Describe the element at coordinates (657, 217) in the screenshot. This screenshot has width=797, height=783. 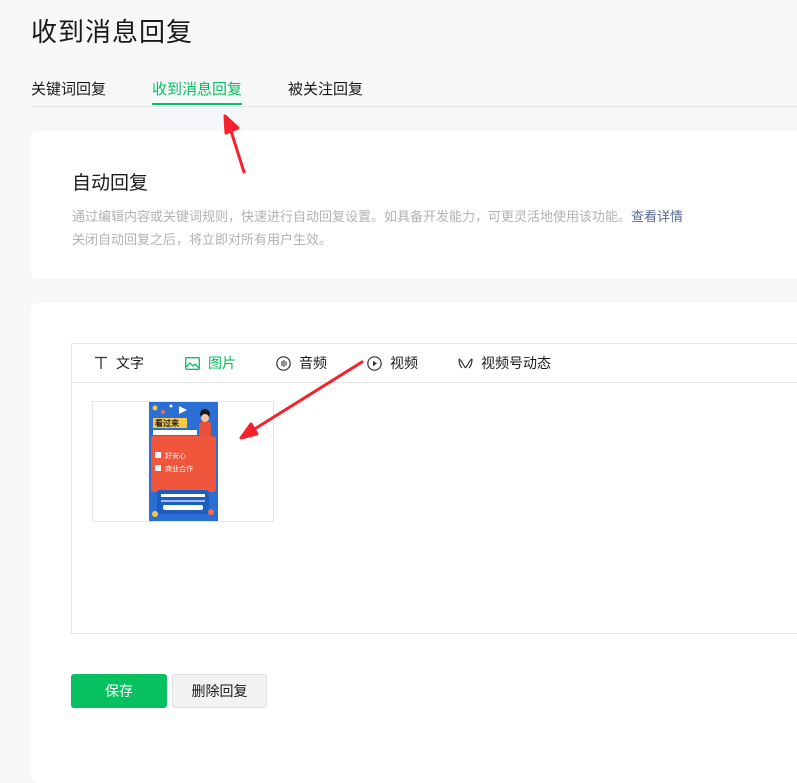
I see `view-details-link: 查看详情` at that location.